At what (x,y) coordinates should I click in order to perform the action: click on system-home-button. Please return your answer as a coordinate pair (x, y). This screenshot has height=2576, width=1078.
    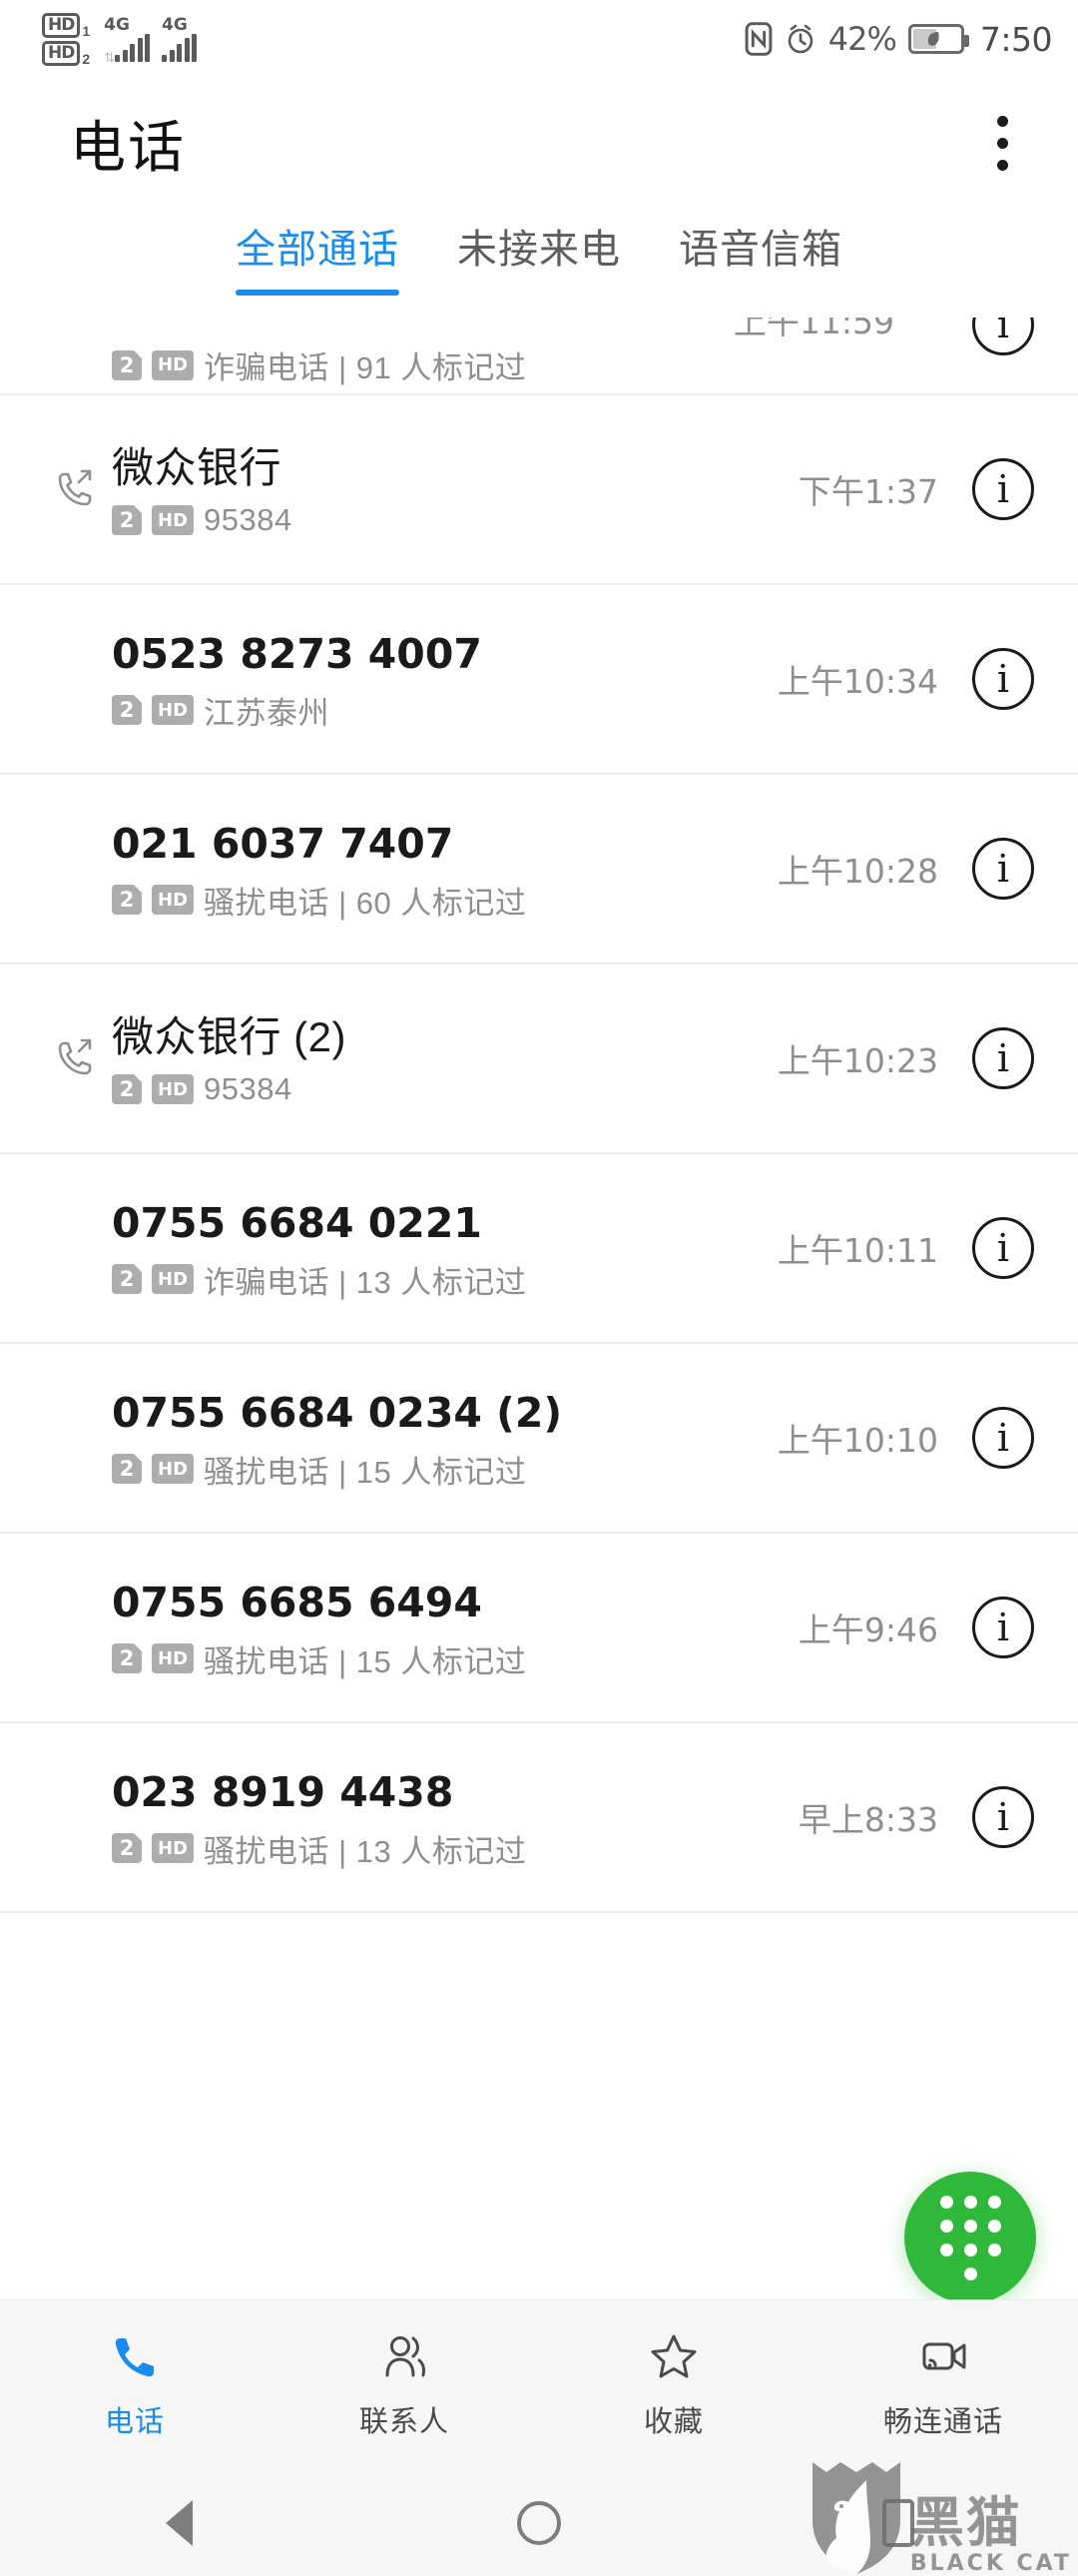
    Looking at the image, I should click on (539, 2522).